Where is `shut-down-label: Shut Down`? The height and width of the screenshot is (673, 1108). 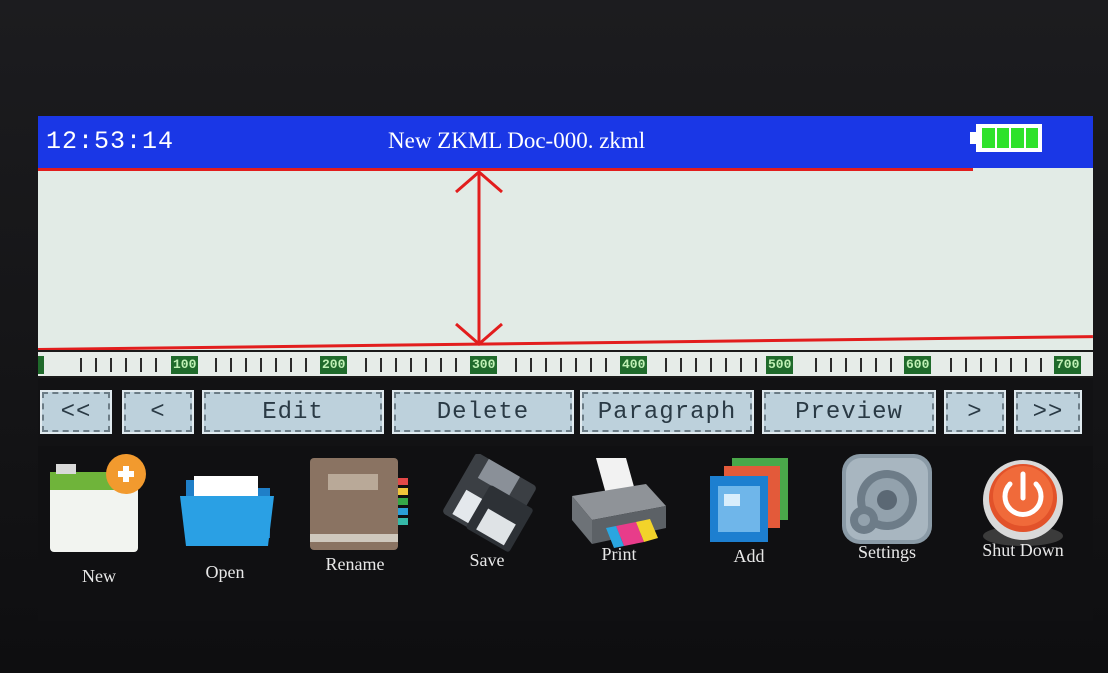 shut-down-label: Shut Down is located at coordinates (1023, 550).